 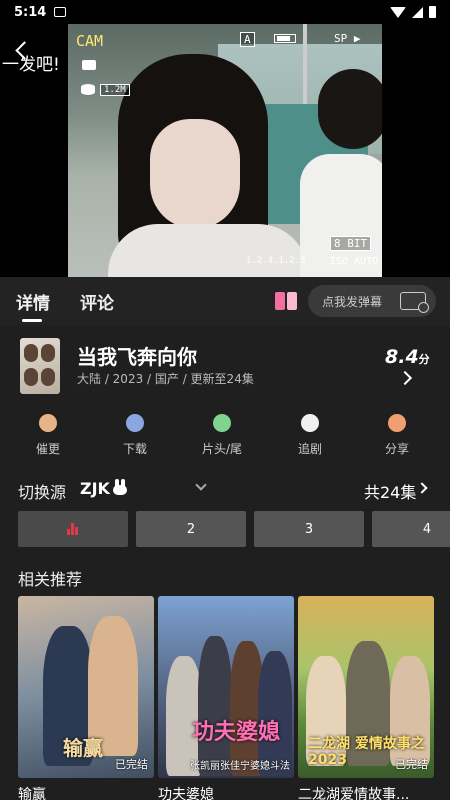 I want to click on episode-2-button: 2, so click(x=191, y=529).